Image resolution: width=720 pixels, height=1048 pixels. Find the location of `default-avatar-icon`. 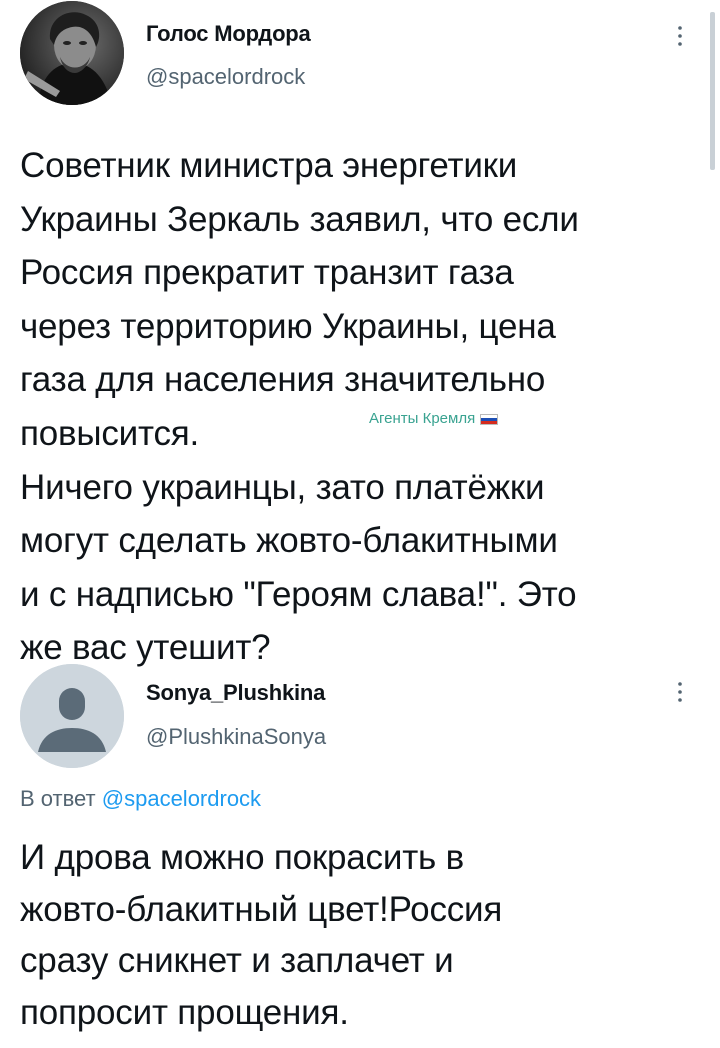

default-avatar-icon is located at coordinates (72, 716).